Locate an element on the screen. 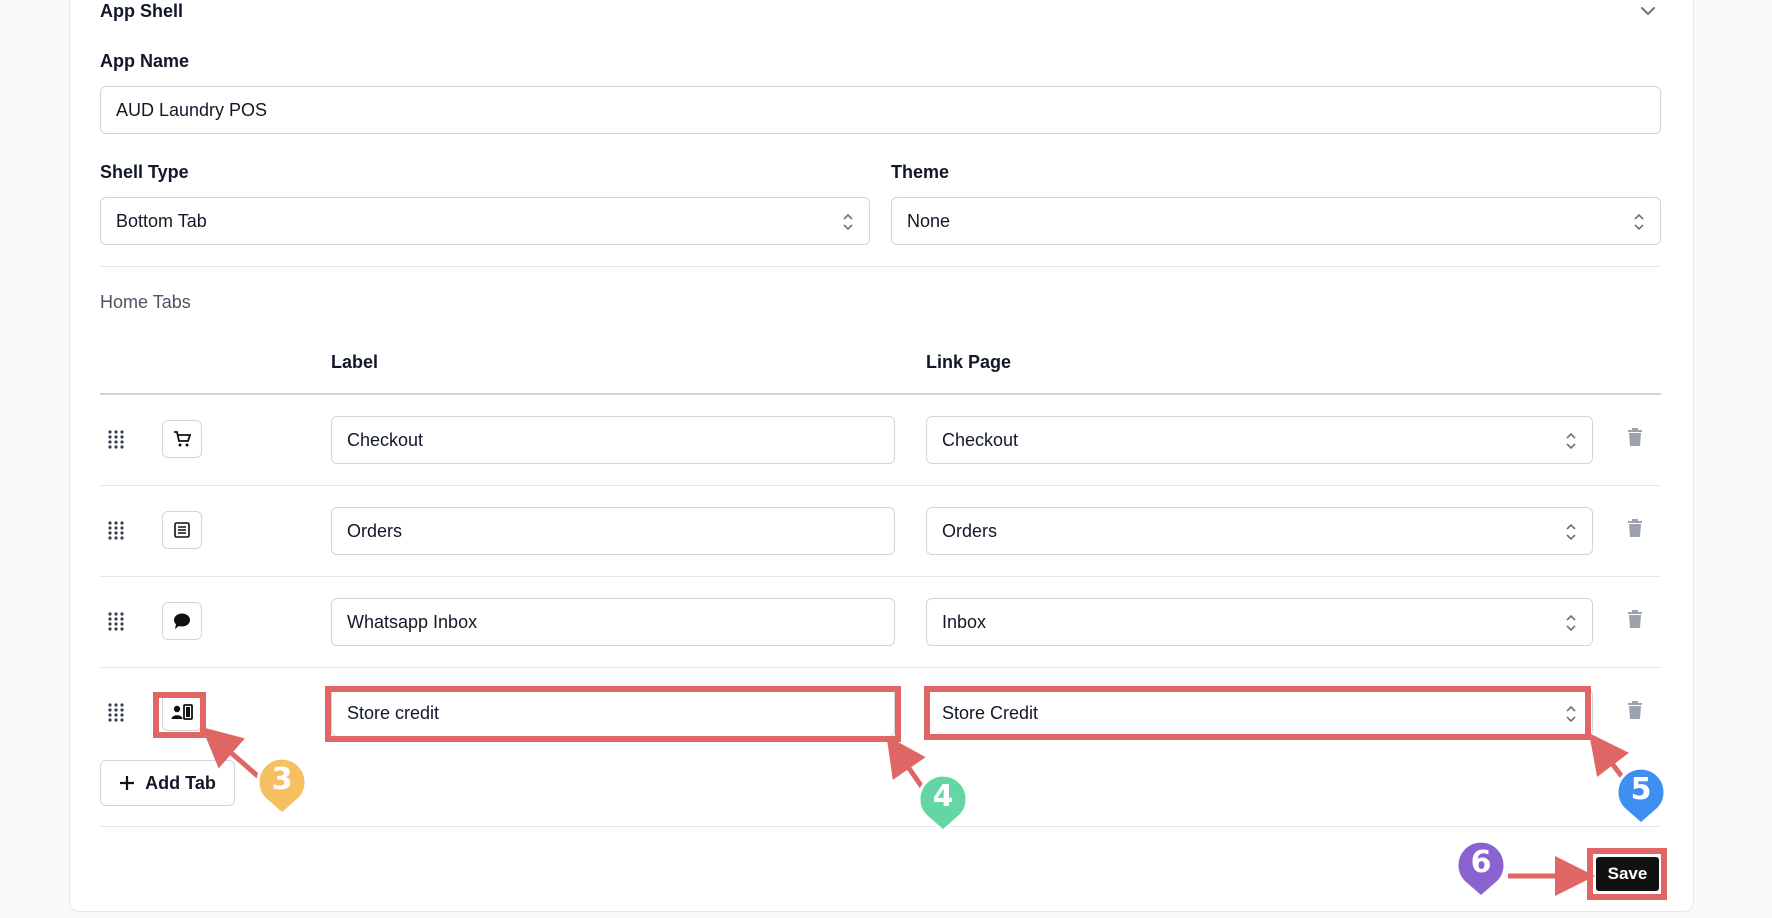 The image size is (1772, 918). link-page-select: Checkout is located at coordinates (1259, 440).